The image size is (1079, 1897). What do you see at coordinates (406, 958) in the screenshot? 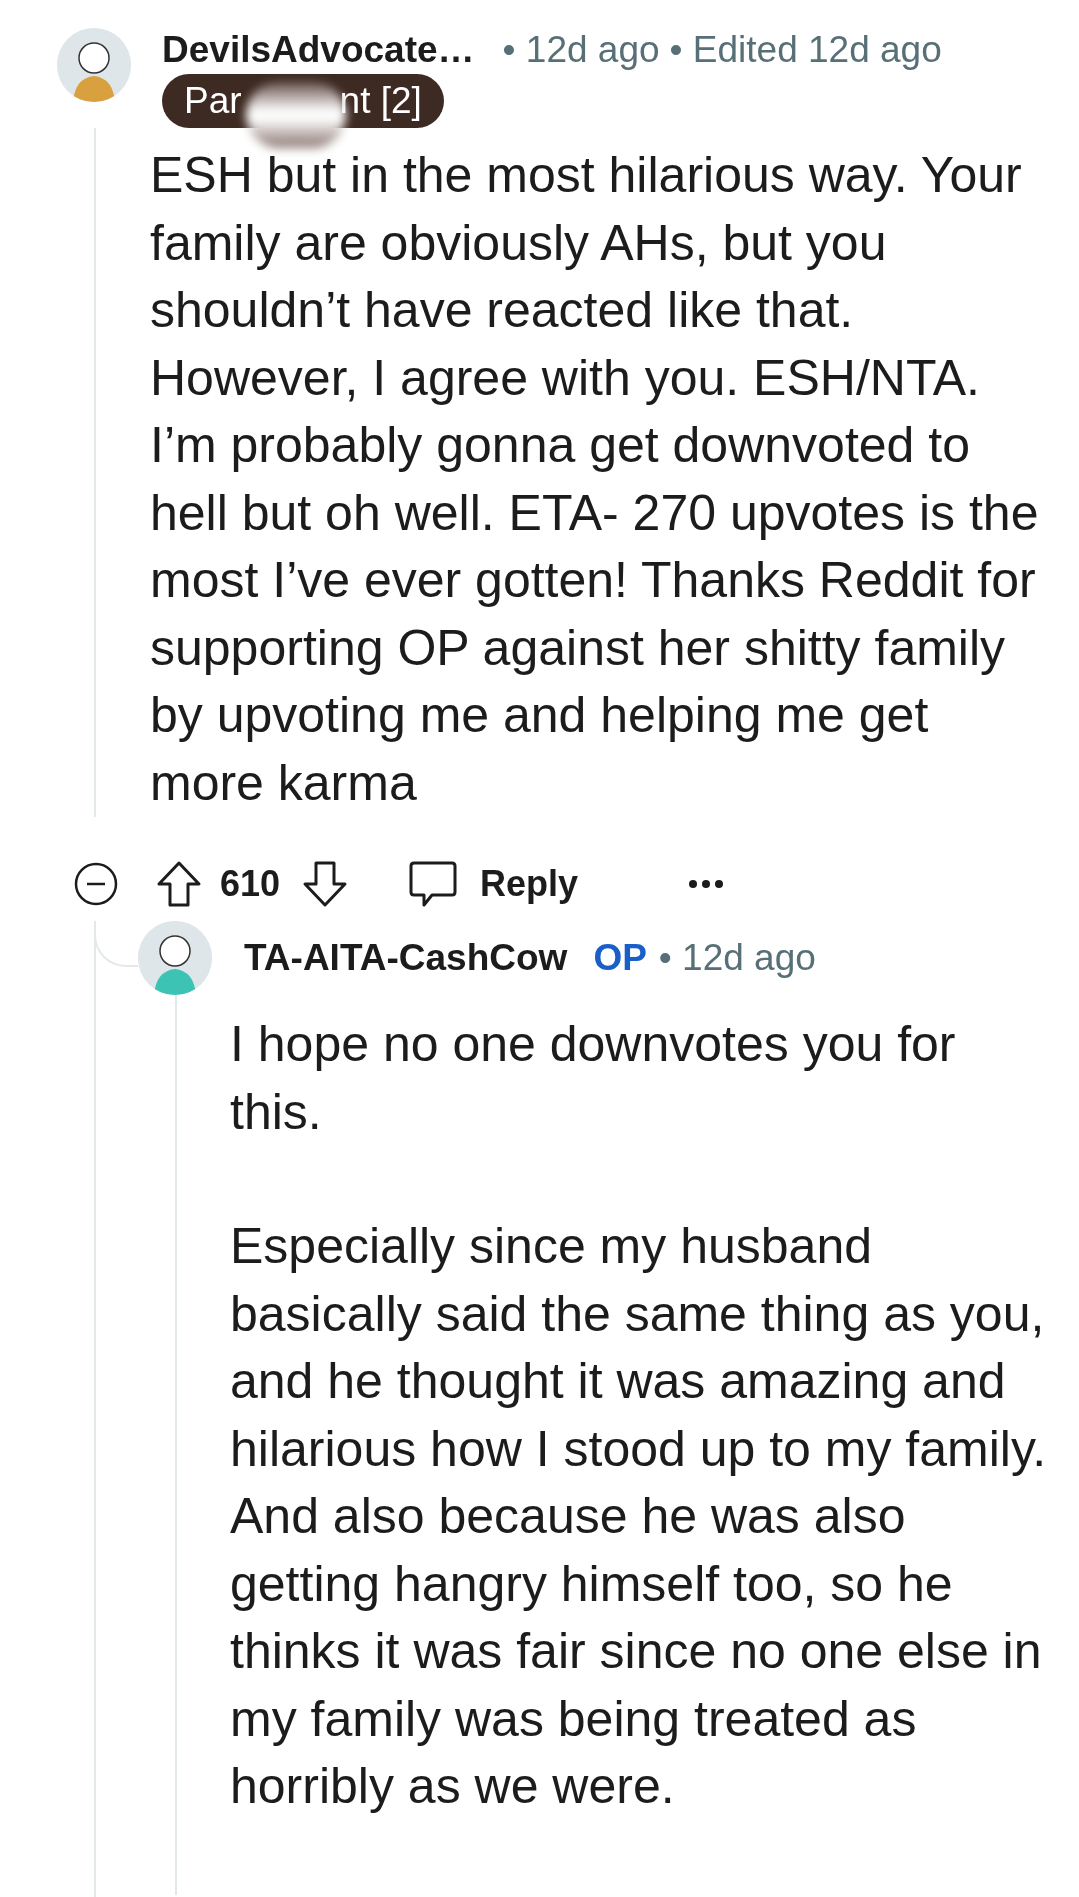
I see `username: TA-AITA-CashCow` at bounding box center [406, 958].